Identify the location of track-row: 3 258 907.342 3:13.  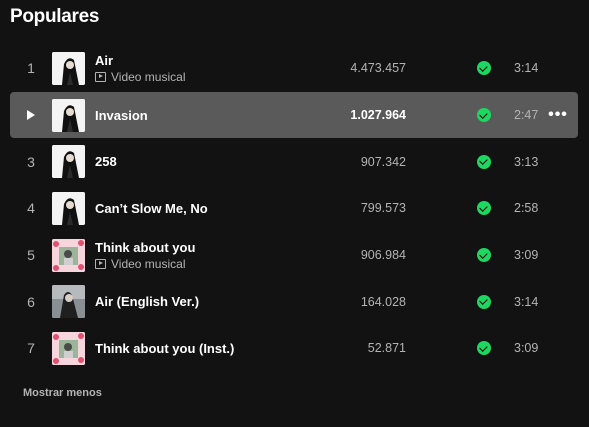
(294, 161).